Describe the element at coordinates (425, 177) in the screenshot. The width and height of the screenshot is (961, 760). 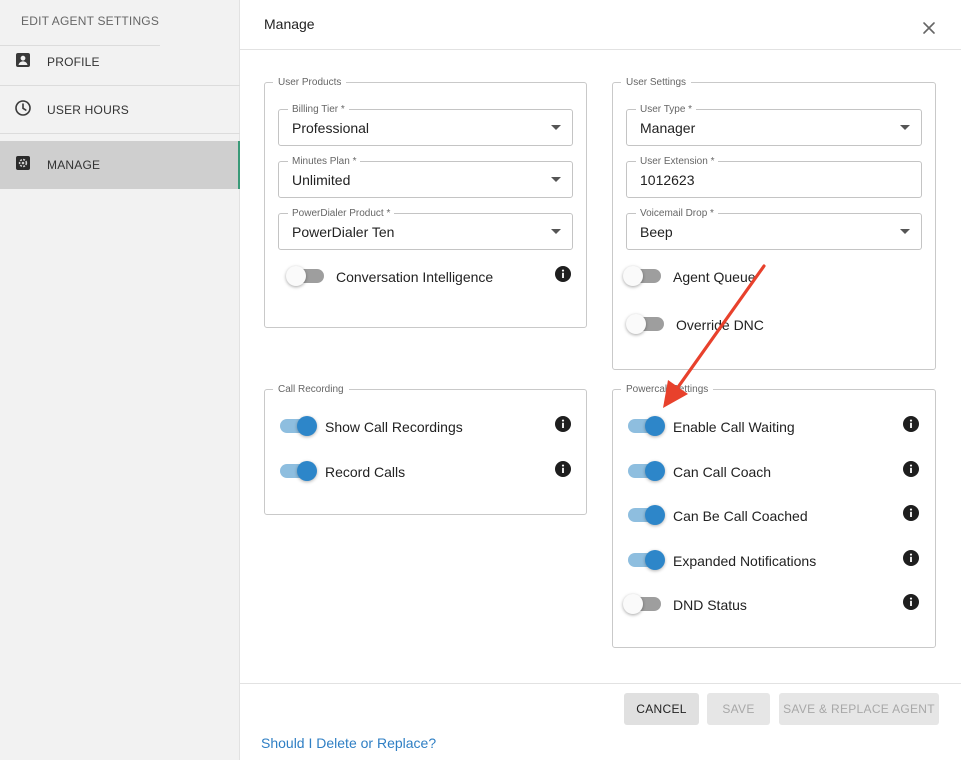
I see `minutes-plan-select: Minutes Plan * Unlimited` at that location.